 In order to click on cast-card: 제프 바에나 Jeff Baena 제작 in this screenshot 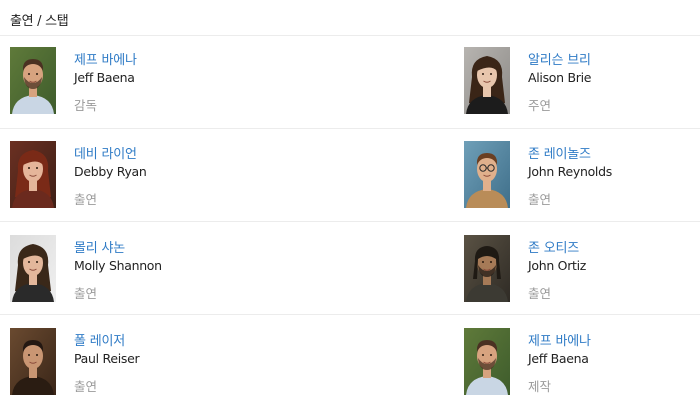, I will do `click(579, 363)`.